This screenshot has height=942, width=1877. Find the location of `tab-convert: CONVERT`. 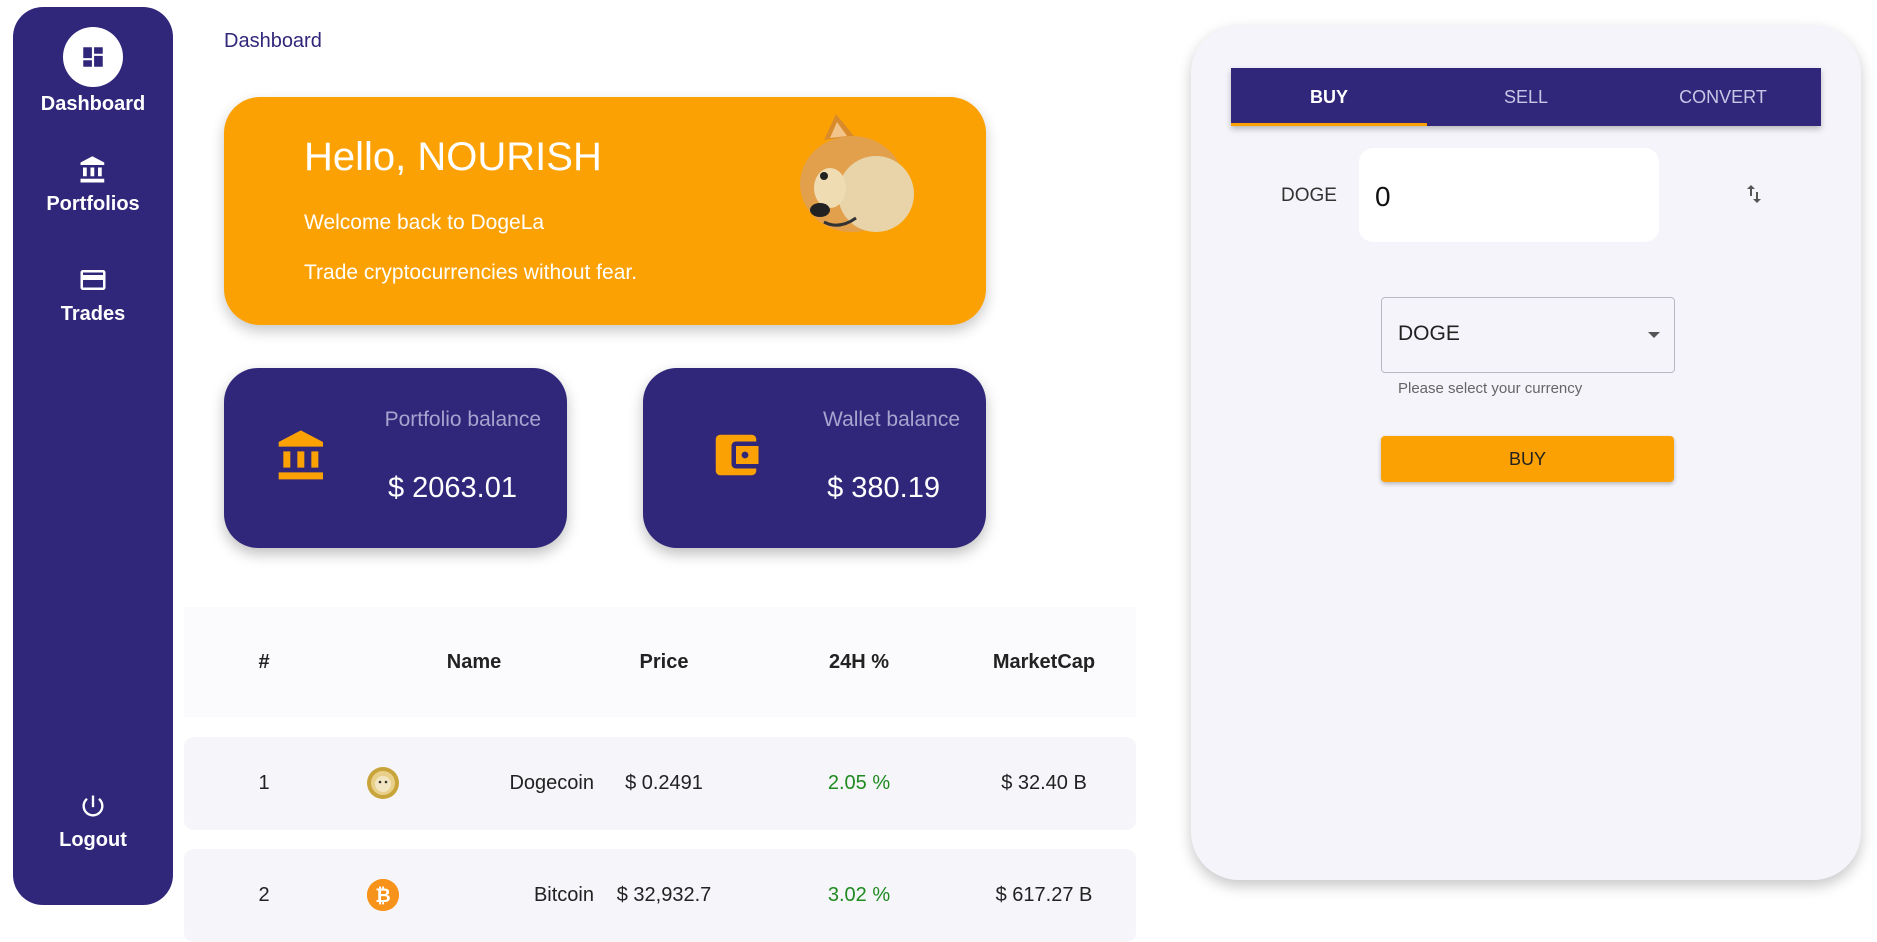

tab-convert: CONVERT is located at coordinates (1723, 97).